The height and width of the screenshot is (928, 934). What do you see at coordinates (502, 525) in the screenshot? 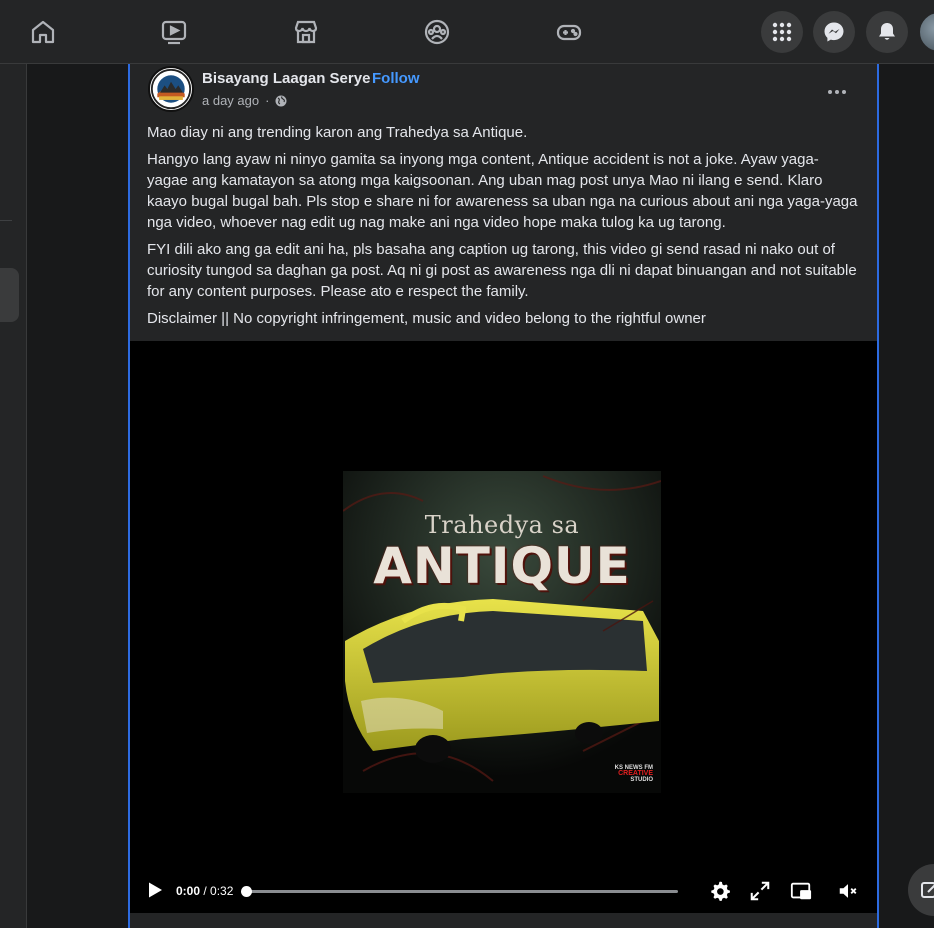
I see `thumbnail-title: Trahedya sa` at bounding box center [502, 525].